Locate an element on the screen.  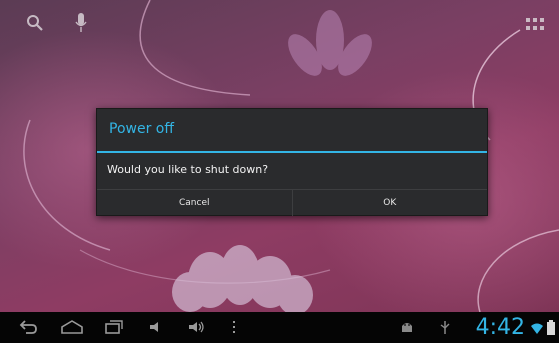
dialog-message: Would you like to shut down? is located at coordinates (188, 169).